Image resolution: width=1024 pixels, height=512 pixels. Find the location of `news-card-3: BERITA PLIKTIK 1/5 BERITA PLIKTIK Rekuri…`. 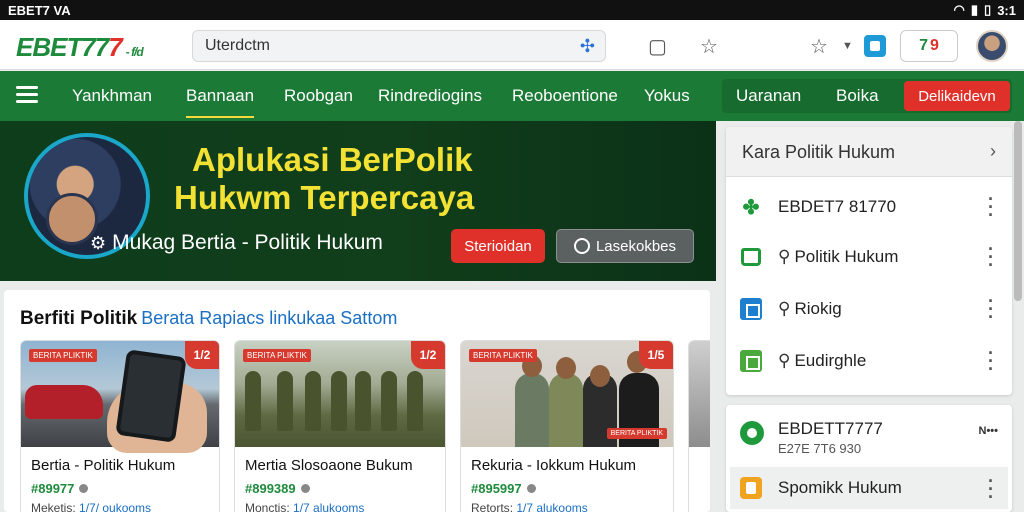

news-card-3: BERITA PLIKTIK 1/5 BERITA PLIKTIK Rekuri… is located at coordinates (567, 426).